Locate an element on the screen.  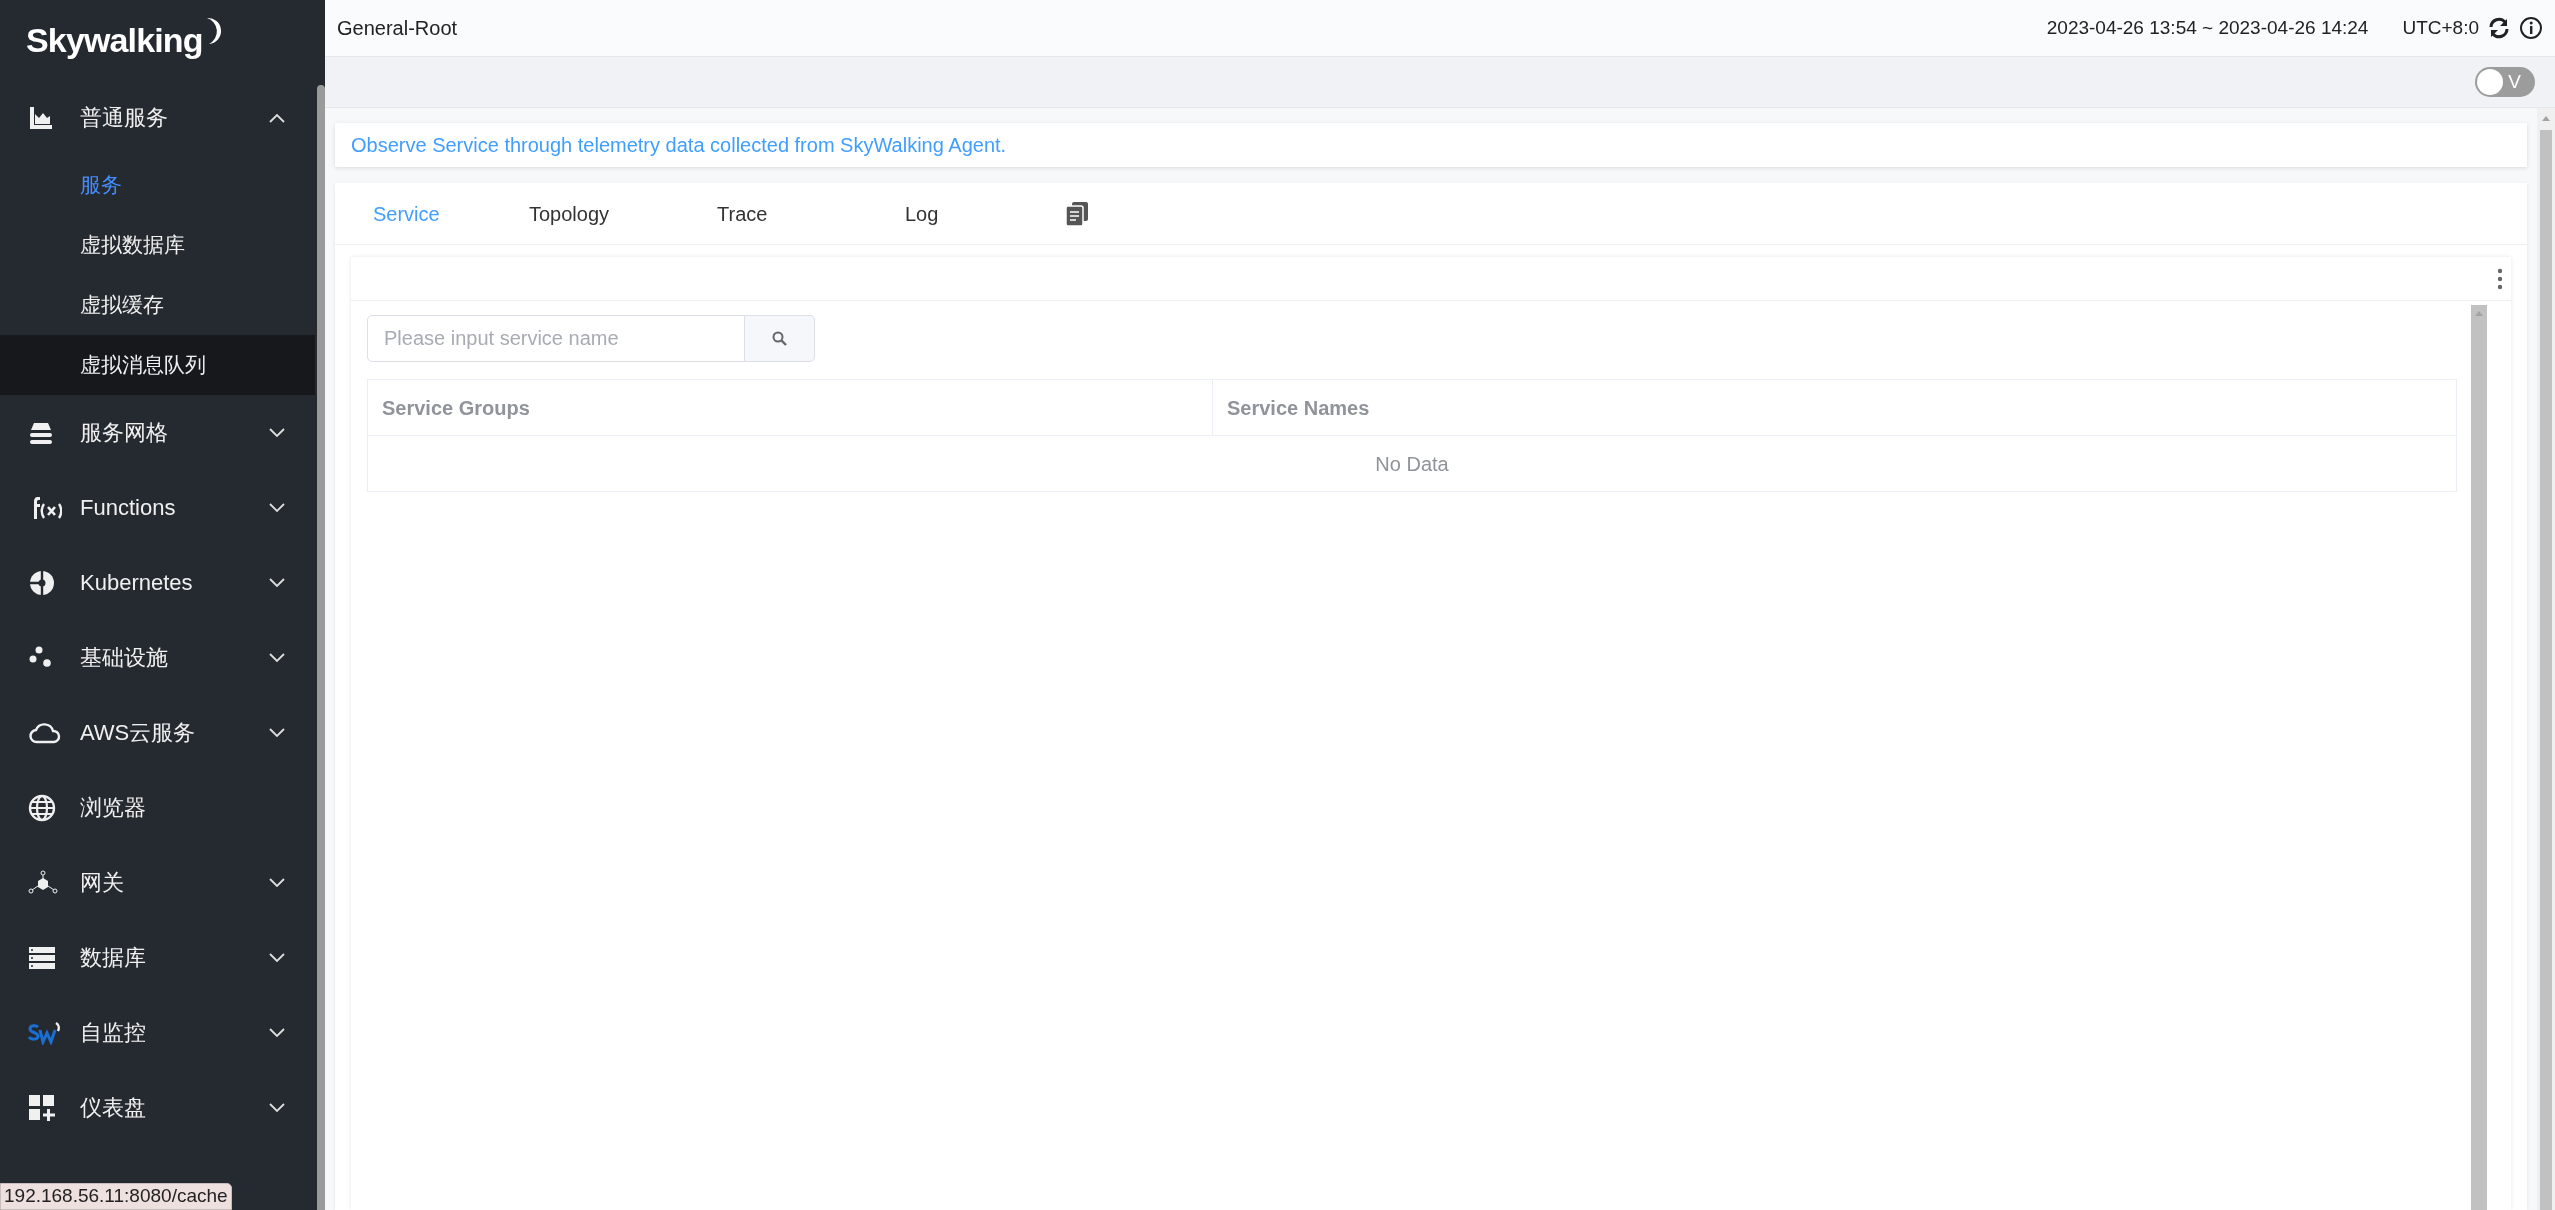
status-url: 192.168.56.11:8080/cache is located at coordinates (116, 1196).